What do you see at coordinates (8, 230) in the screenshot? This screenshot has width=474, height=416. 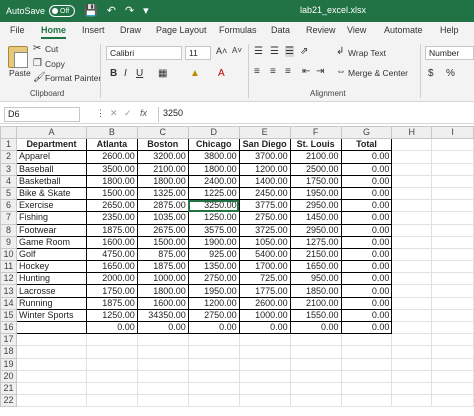 I see `row-header: 8` at bounding box center [8, 230].